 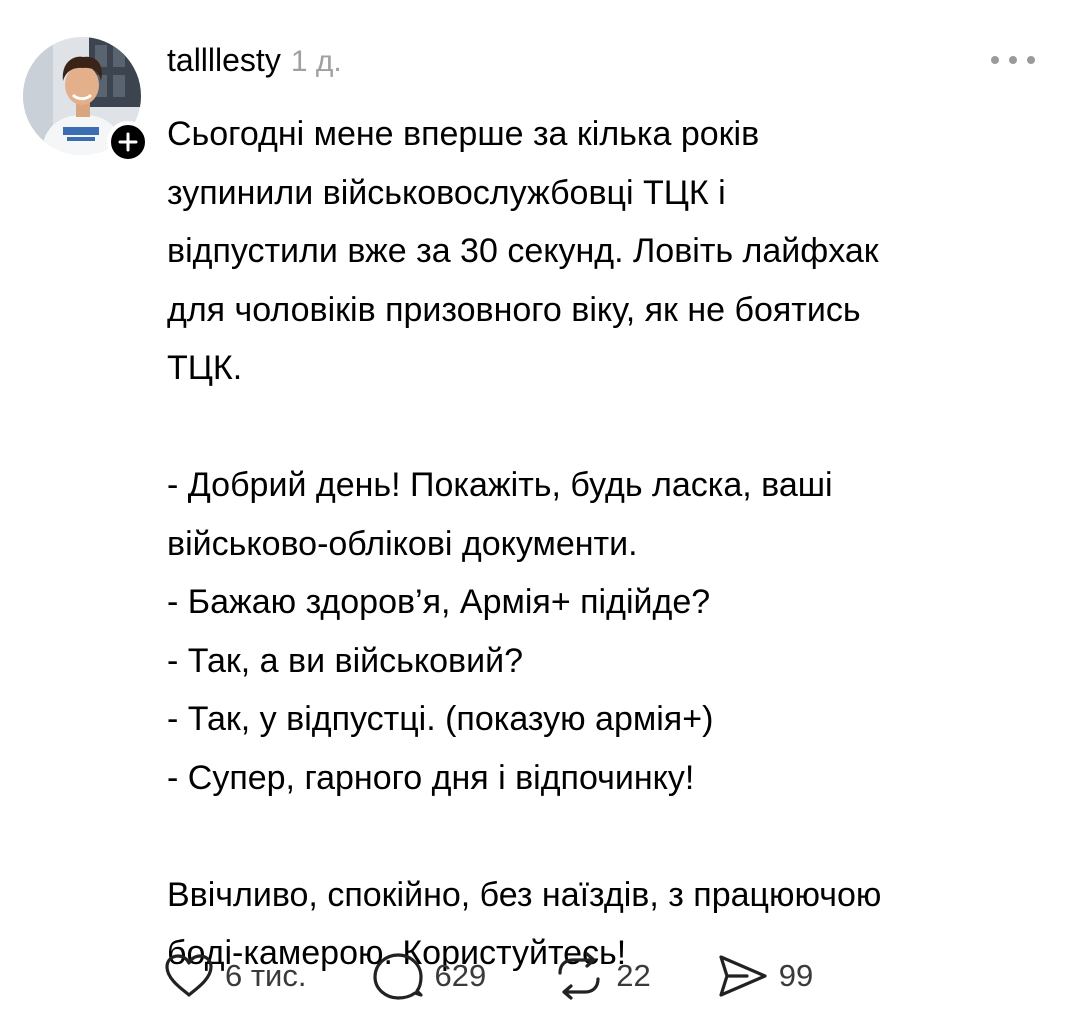 I want to click on text-line: військово-облікові документи., so click(x=402, y=543).